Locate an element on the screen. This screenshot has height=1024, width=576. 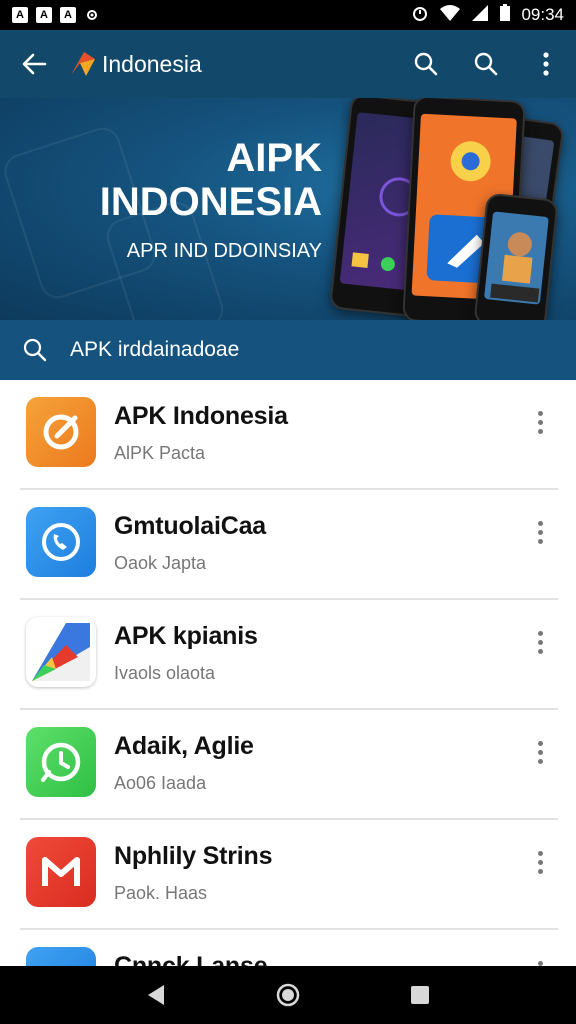
arrow-left-icon is located at coordinates (34, 64).